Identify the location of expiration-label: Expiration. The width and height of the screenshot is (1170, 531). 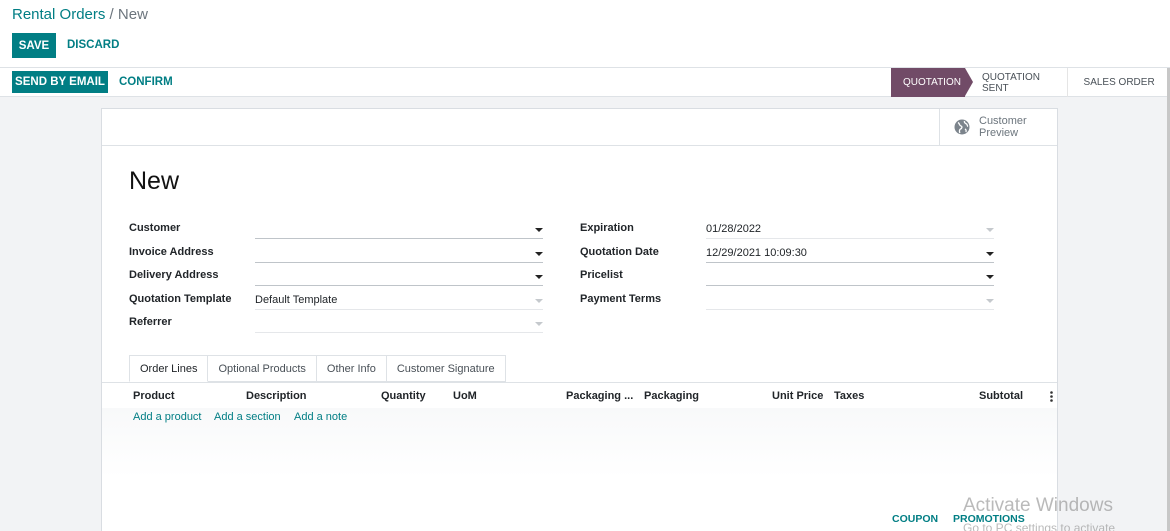
(607, 228).